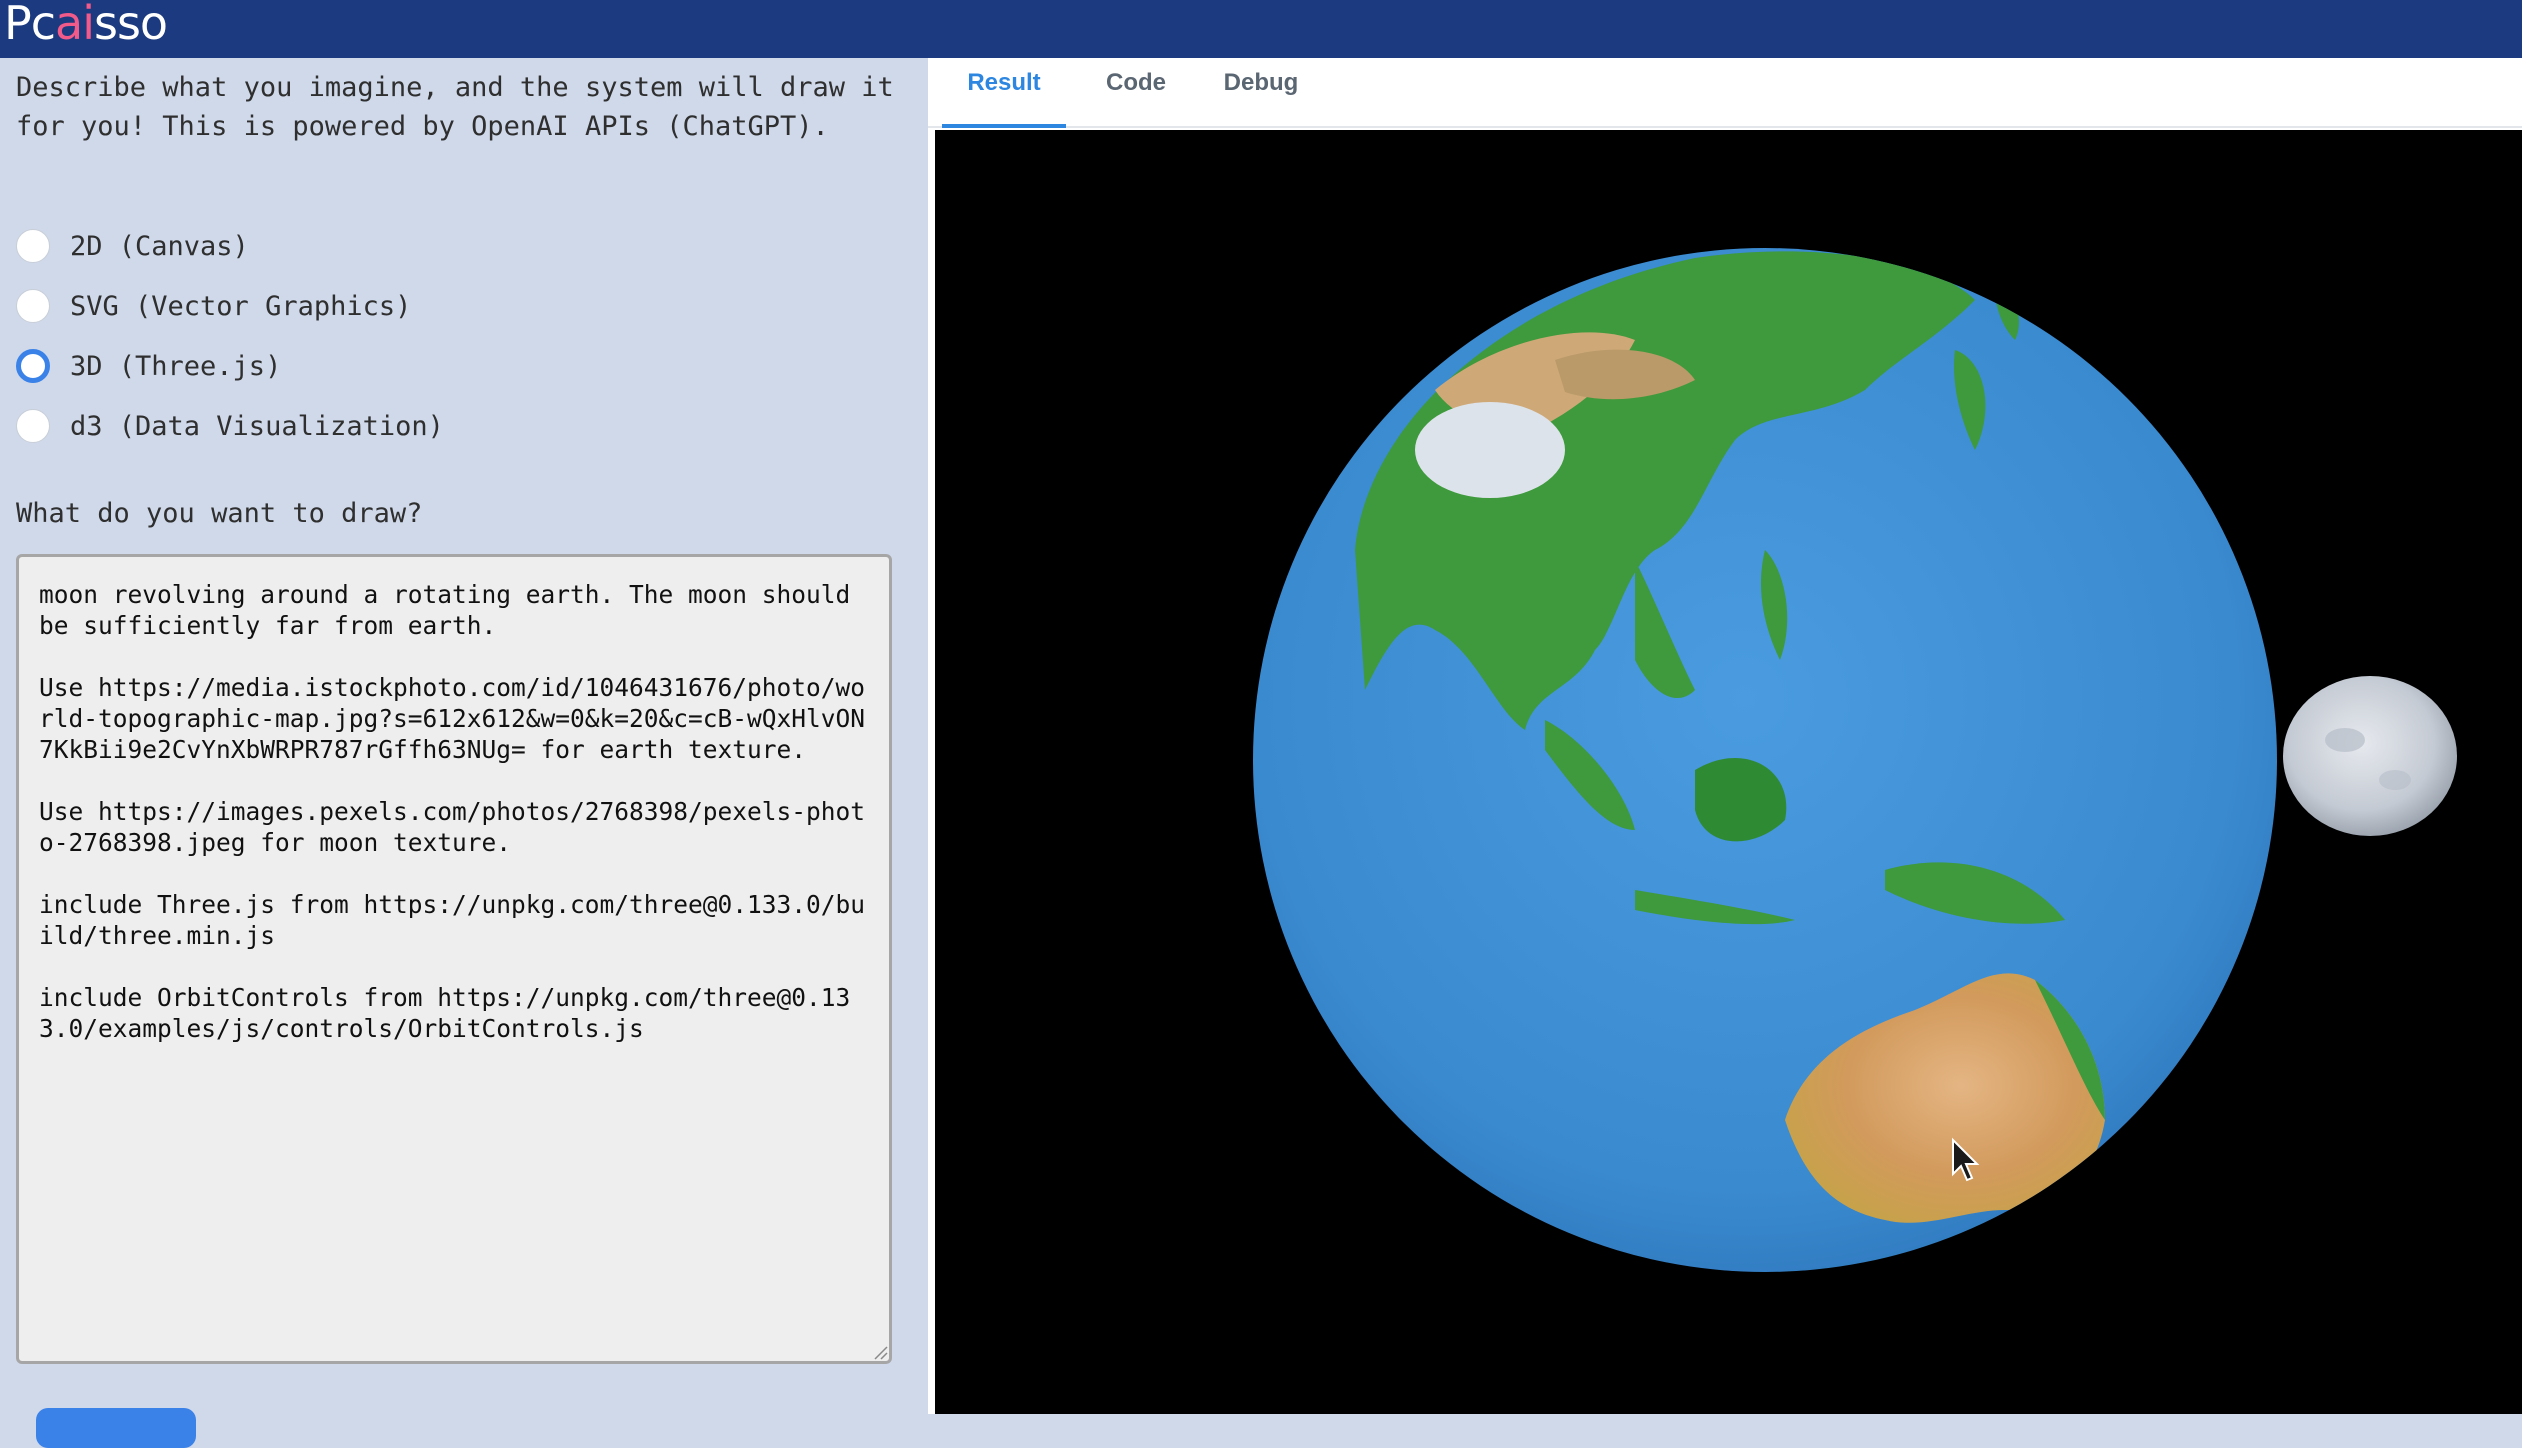  I want to click on mode-option-3d-threejs: 3D (Three.js), so click(148, 366).